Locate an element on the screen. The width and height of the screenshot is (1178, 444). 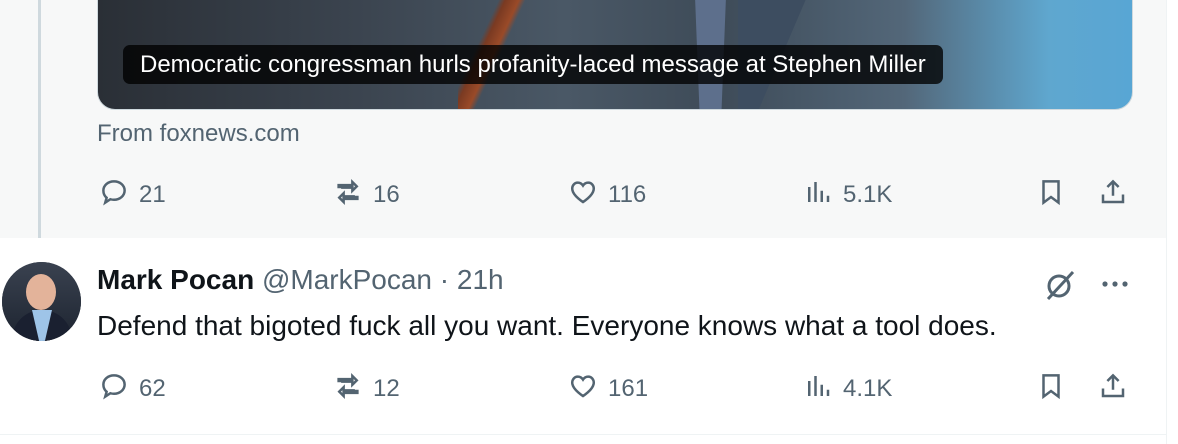
reply-button: 62 is located at coordinates (132, 389).